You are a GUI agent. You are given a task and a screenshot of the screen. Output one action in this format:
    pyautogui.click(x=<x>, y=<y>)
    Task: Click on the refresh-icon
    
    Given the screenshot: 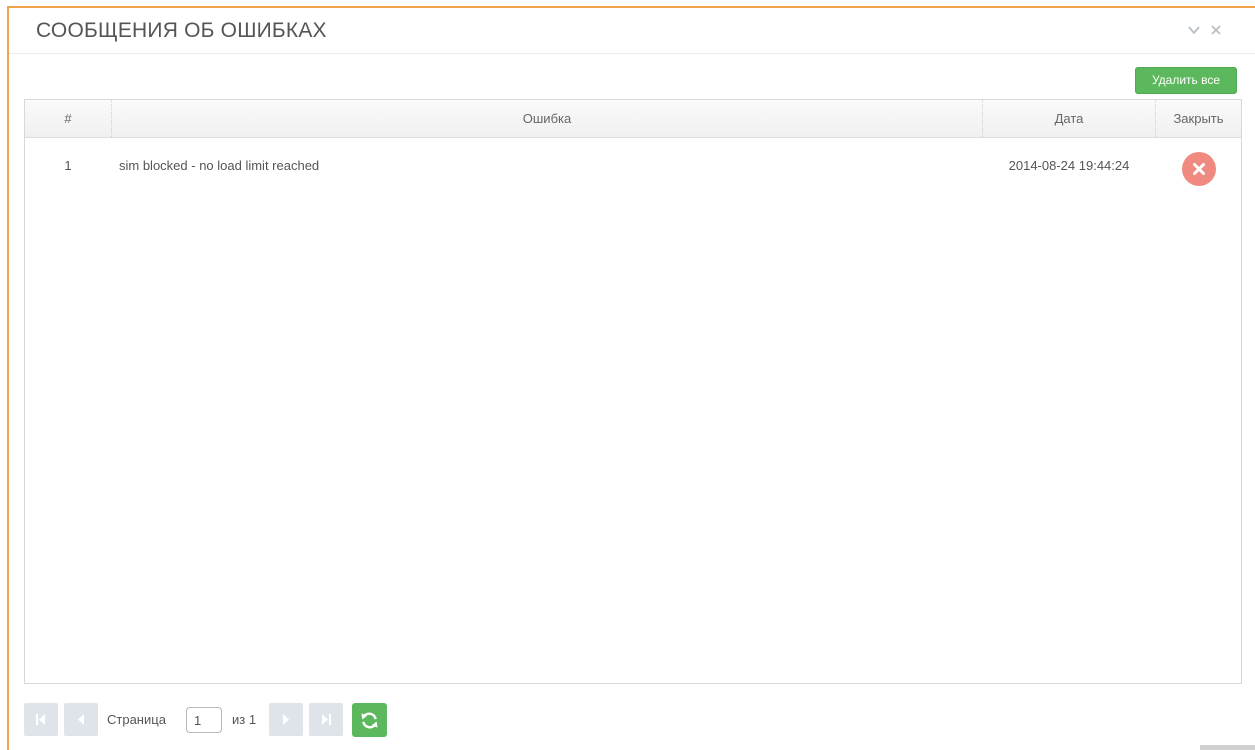 What is the action you would take?
    pyautogui.click(x=369, y=720)
    